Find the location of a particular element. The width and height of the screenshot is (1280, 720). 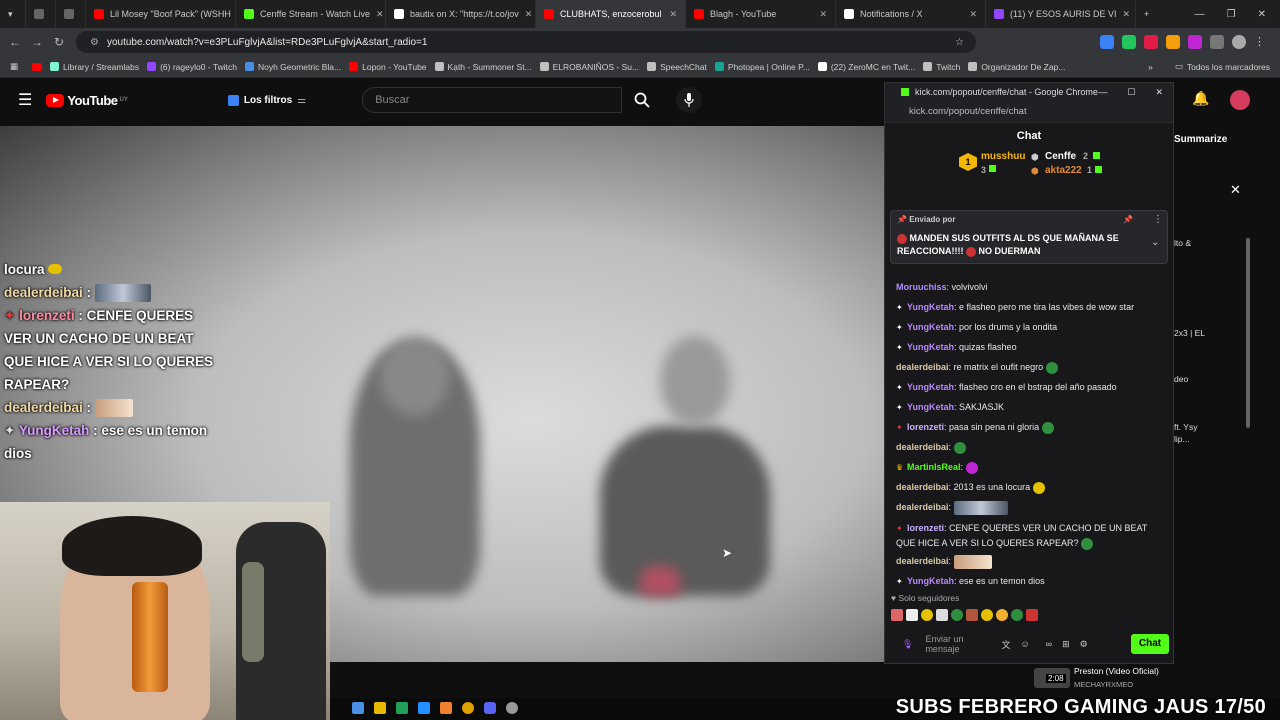

related-title-snippet: 2x3 | EL is located at coordinates (1189, 333).